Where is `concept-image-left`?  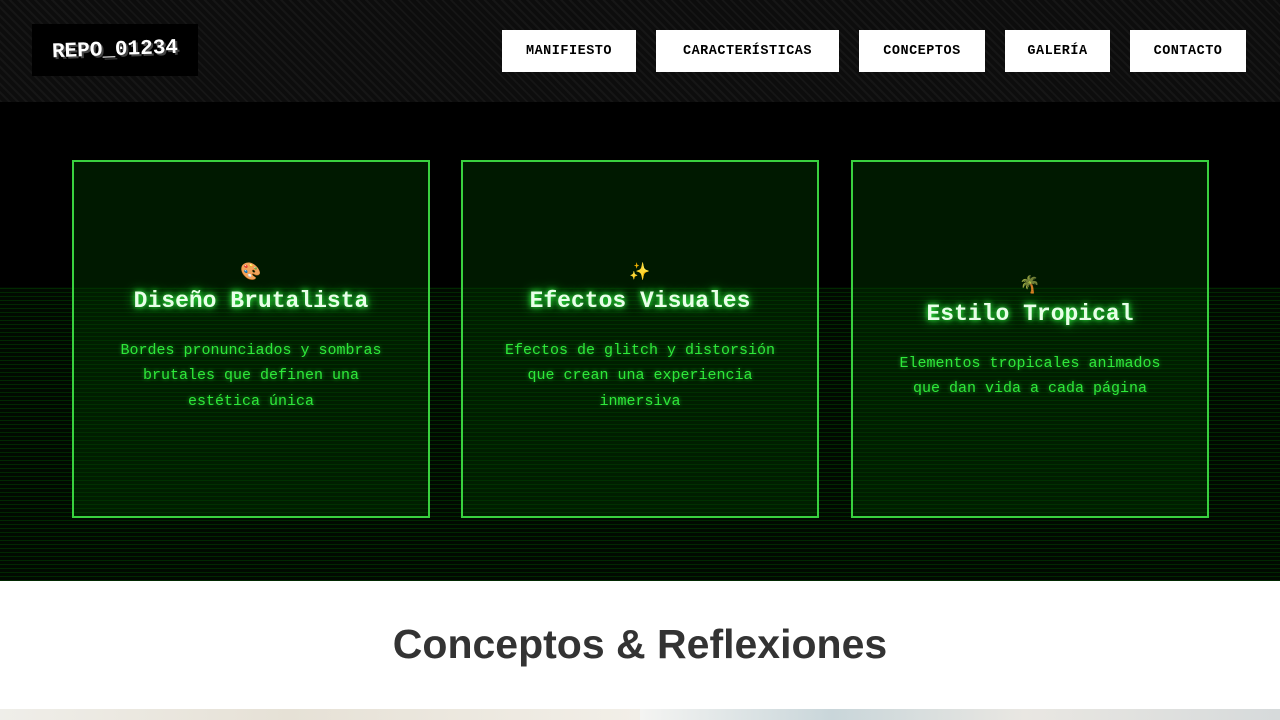
concept-image-left is located at coordinates (320, 714).